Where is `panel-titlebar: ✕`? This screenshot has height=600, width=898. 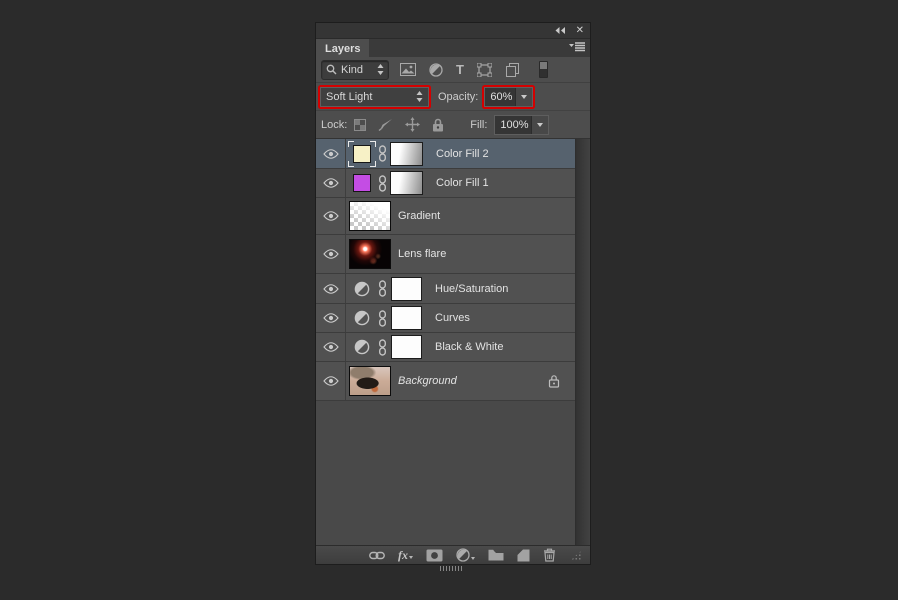
panel-titlebar: ✕ is located at coordinates (453, 31).